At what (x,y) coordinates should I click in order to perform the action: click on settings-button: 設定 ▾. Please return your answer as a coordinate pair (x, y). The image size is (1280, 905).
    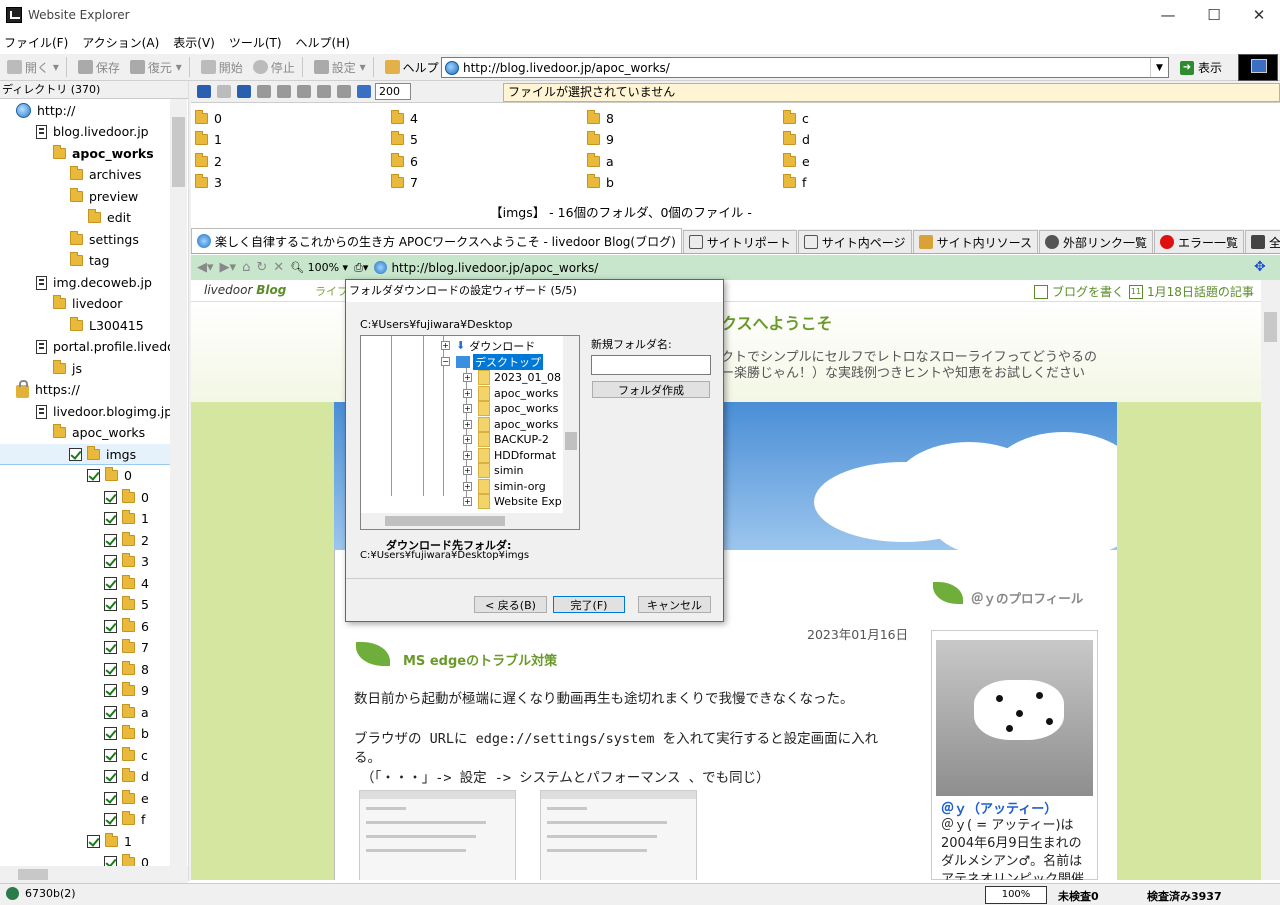
    Looking at the image, I should click on (340, 67).